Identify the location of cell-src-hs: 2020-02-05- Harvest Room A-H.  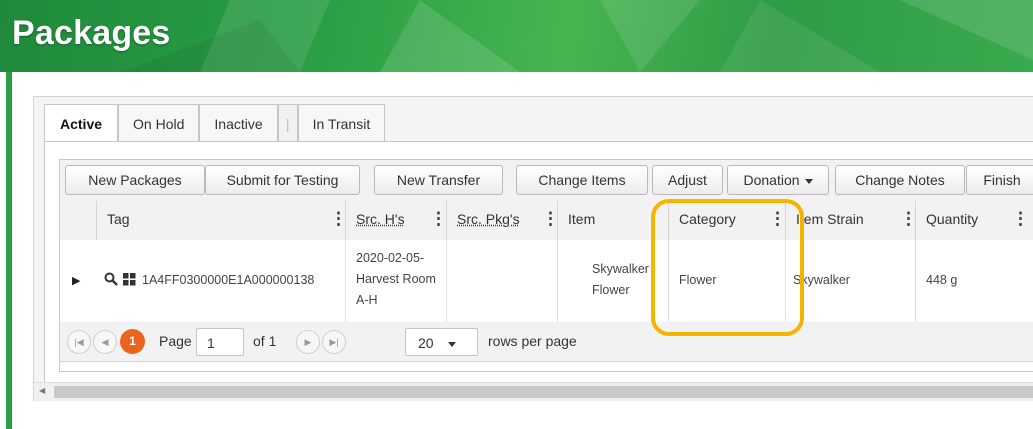
(395, 281).